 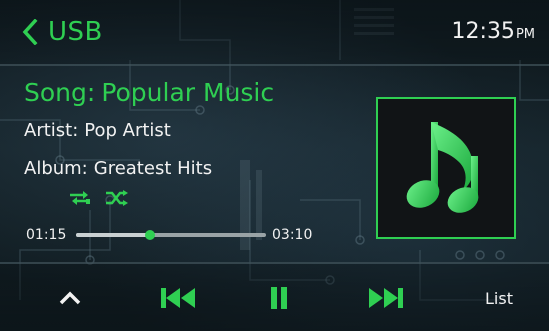 I want to click on artist-label: Artist:, so click(x=51, y=130).